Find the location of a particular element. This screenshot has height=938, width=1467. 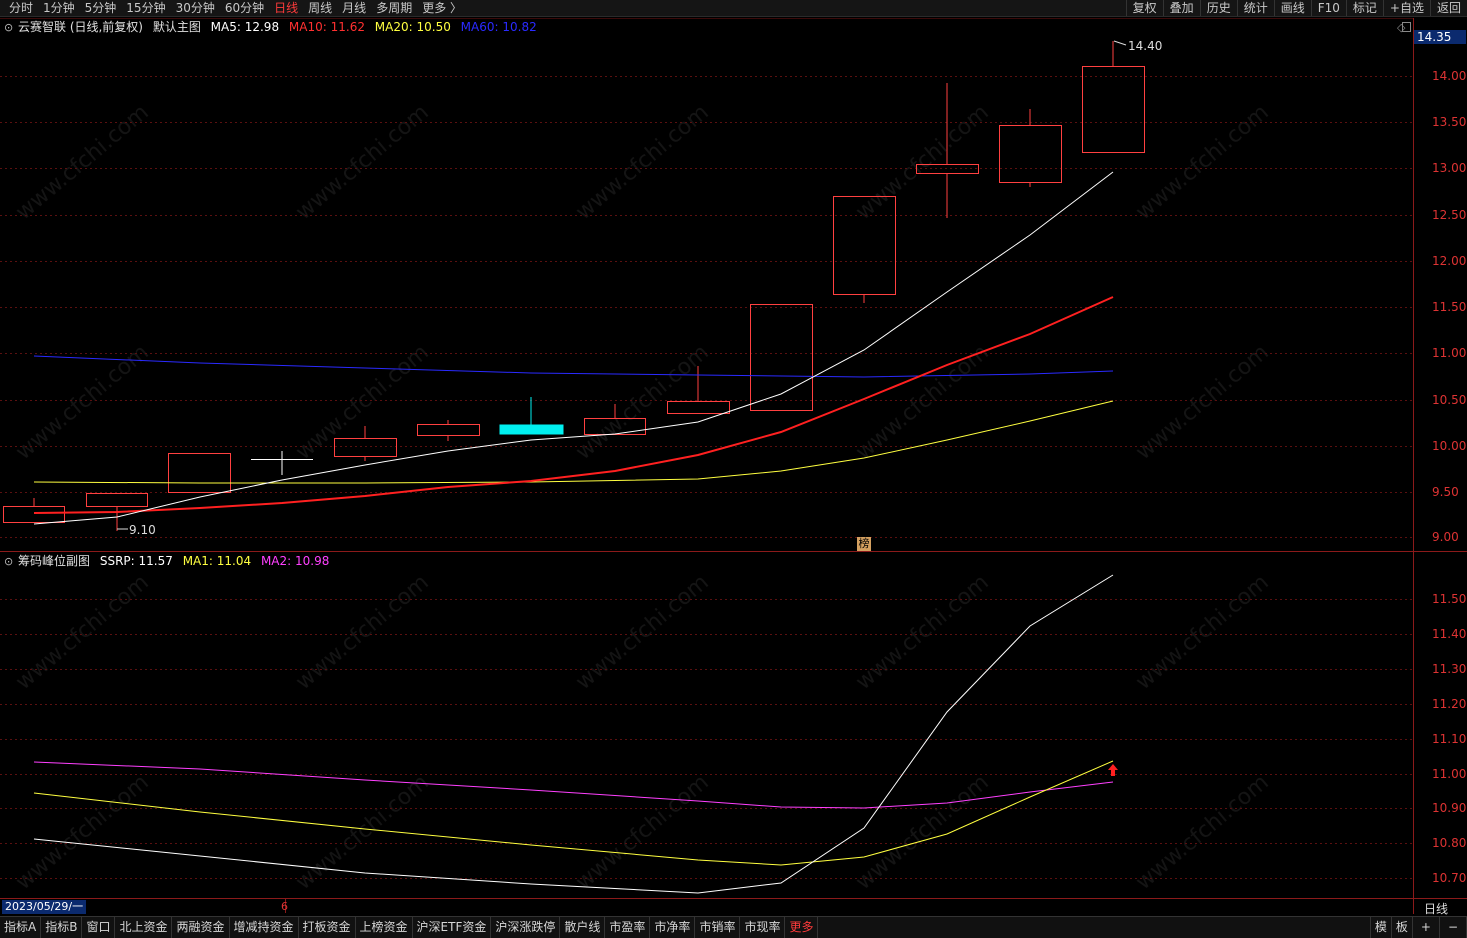

ma5-value: MA5: 12.98 is located at coordinates (245, 27).